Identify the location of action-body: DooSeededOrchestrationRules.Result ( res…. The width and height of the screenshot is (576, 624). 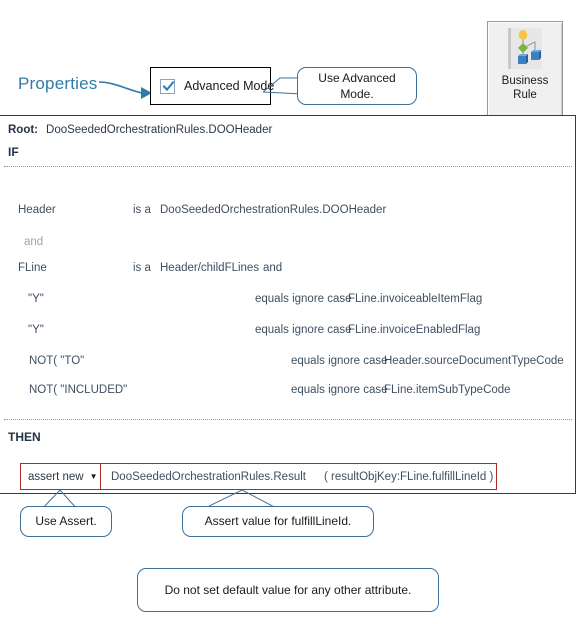
(297, 476).